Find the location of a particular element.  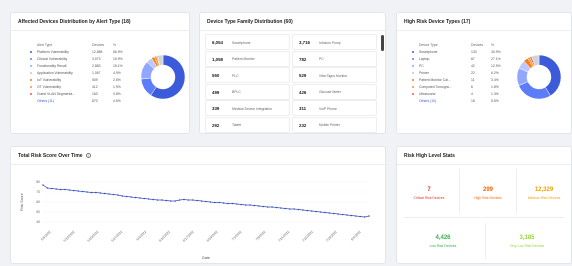

table-row: Patient Monitor Cal... 11 3.4% is located at coordinates (460, 81).